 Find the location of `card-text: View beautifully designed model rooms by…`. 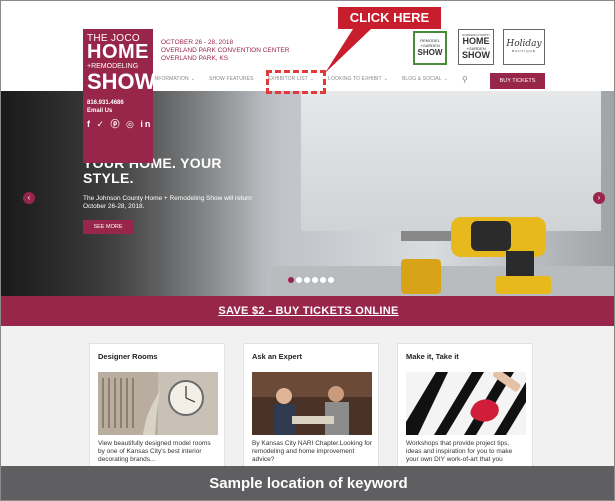

card-text: View beautifully designed model rooms by… is located at coordinates (154, 451).